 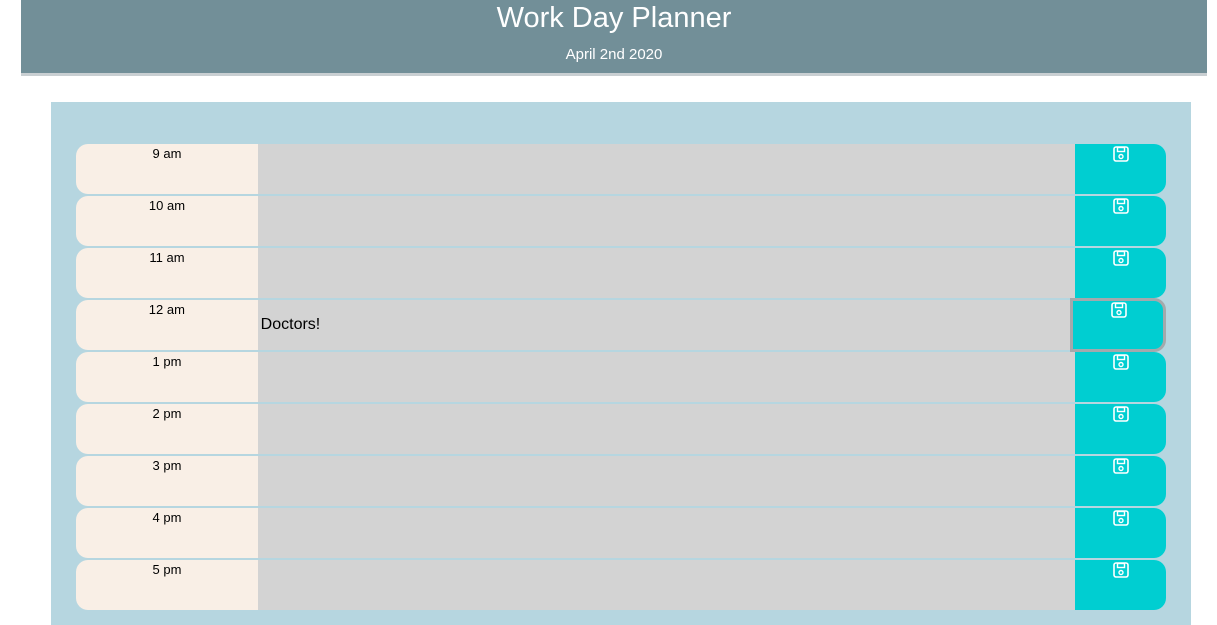 I want to click on time-block-row: 12 am Doctors!, so click(x=621, y=325).